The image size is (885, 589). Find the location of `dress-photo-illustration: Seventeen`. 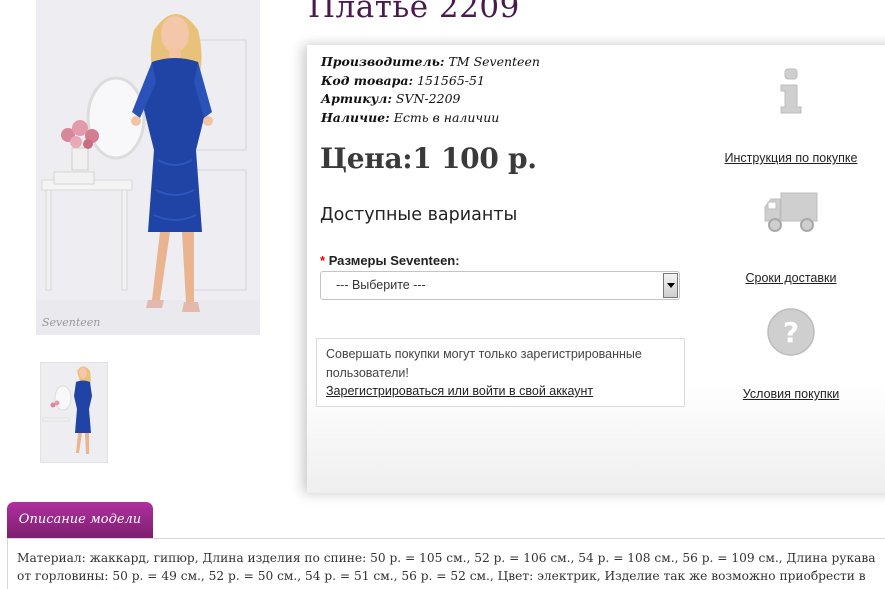

dress-photo-illustration: Seventeen is located at coordinates (148, 167).